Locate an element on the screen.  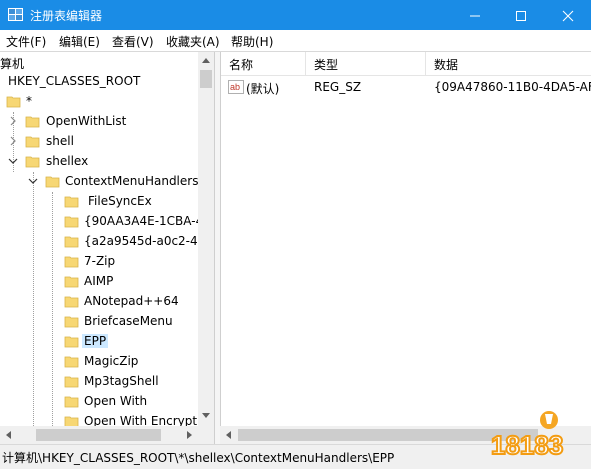
tree-item-label: shell is located at coordinates (60, 141).